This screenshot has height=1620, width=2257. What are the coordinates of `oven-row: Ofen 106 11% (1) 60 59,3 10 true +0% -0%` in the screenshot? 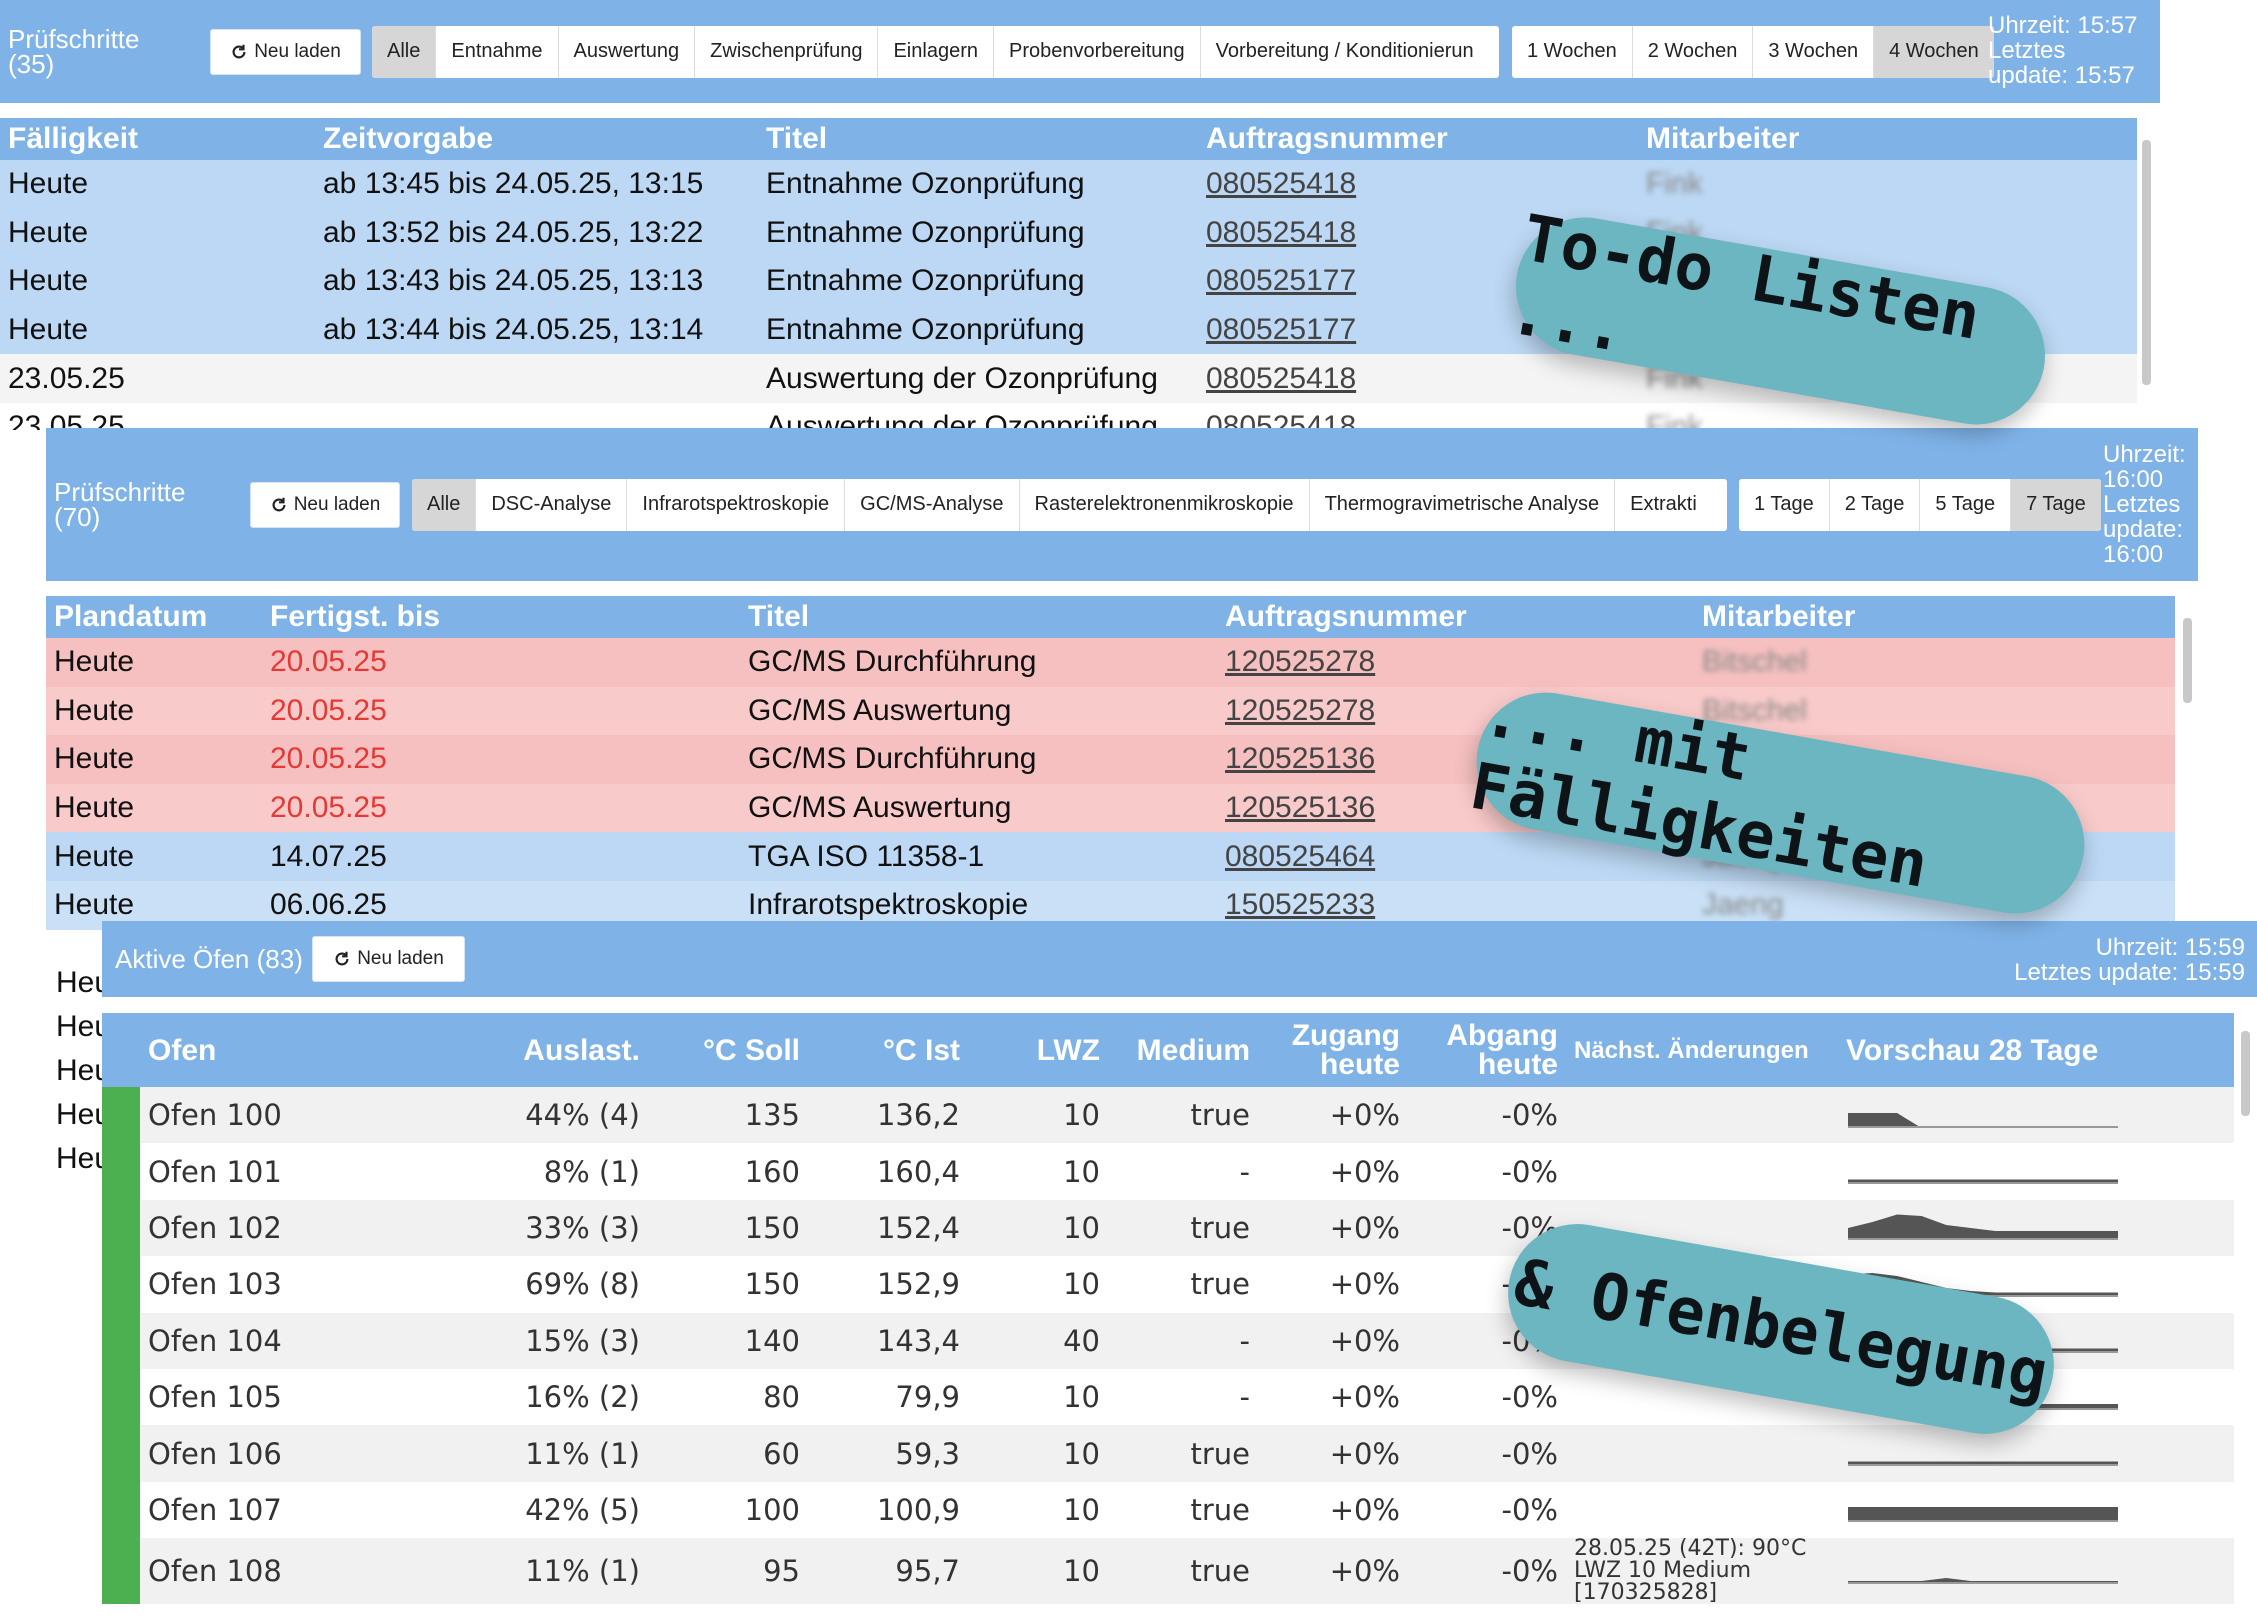 It's located at (1168, 1453).